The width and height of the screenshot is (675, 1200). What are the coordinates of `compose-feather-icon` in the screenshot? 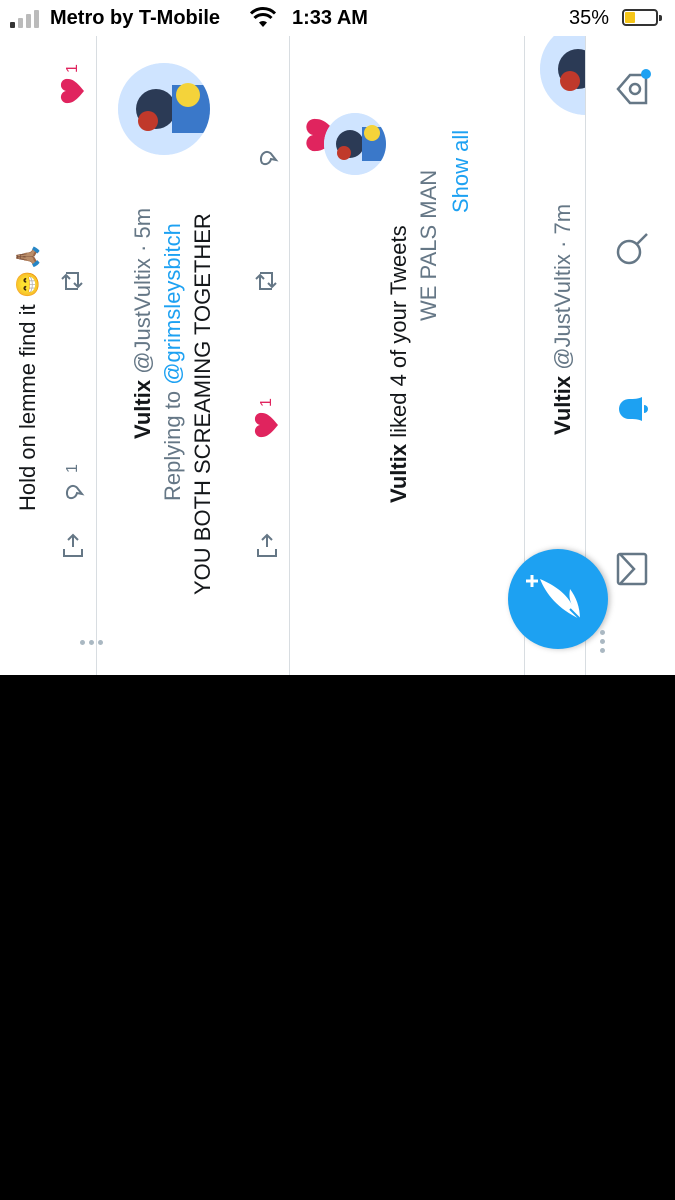 It's located at (553, 597).